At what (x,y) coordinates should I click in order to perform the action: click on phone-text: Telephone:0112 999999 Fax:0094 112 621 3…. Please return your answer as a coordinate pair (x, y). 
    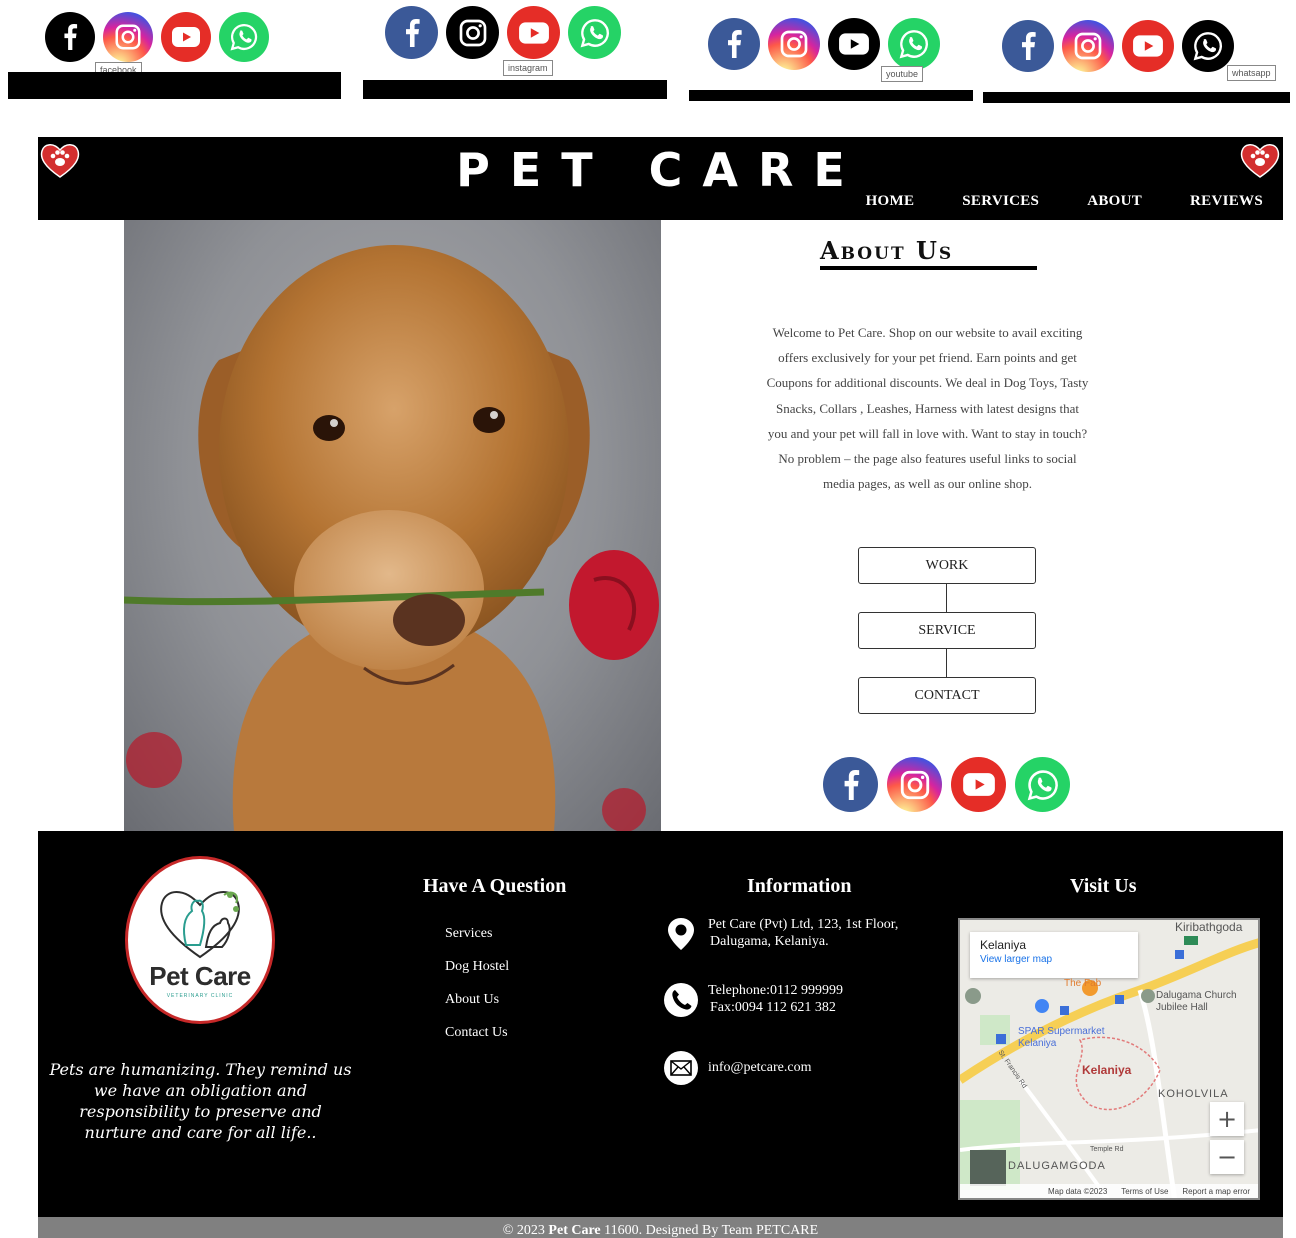
    Looking at the image, I should click on (775, 999).